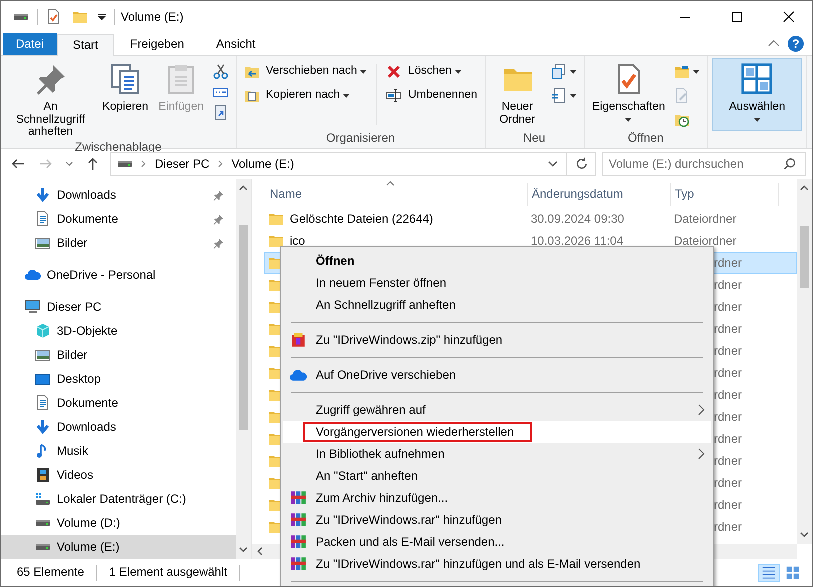 This screenshot has height=587, width=813. What do you see at coordinates (534, 139) in the screenshot?
I see `group-label: Neu` at bounding box center [534, 139].